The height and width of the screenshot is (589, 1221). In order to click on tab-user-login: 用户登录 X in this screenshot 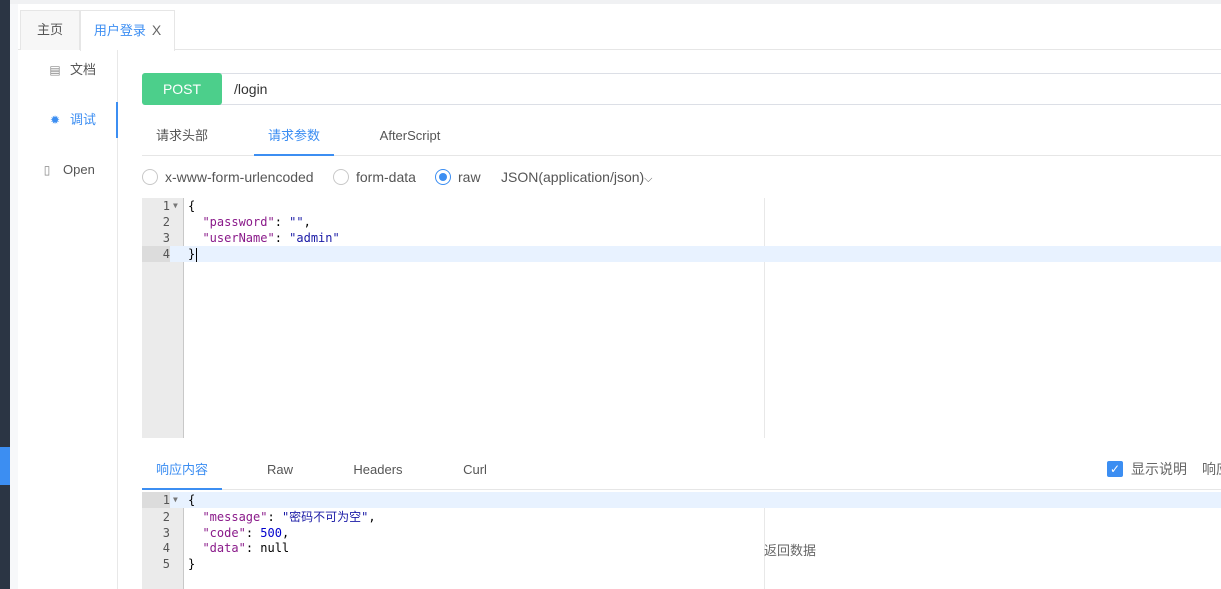, I will do `click(127, 30)`.